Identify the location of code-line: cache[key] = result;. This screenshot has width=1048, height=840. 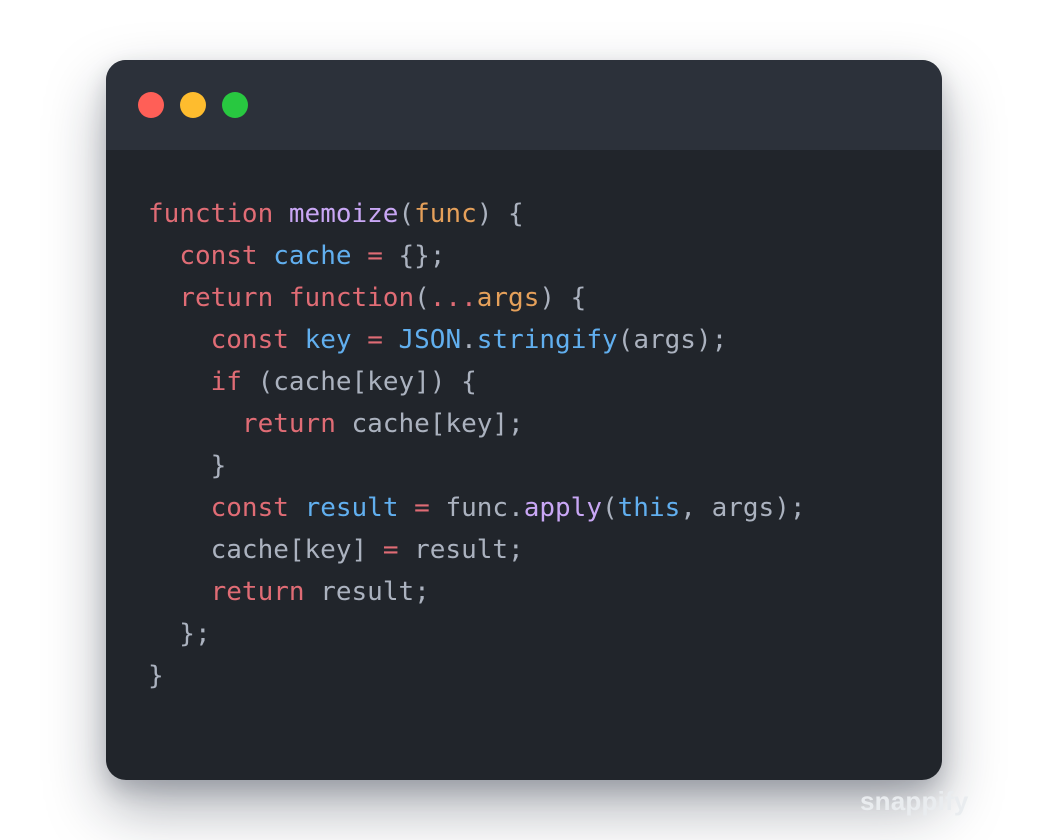
(477, 550).